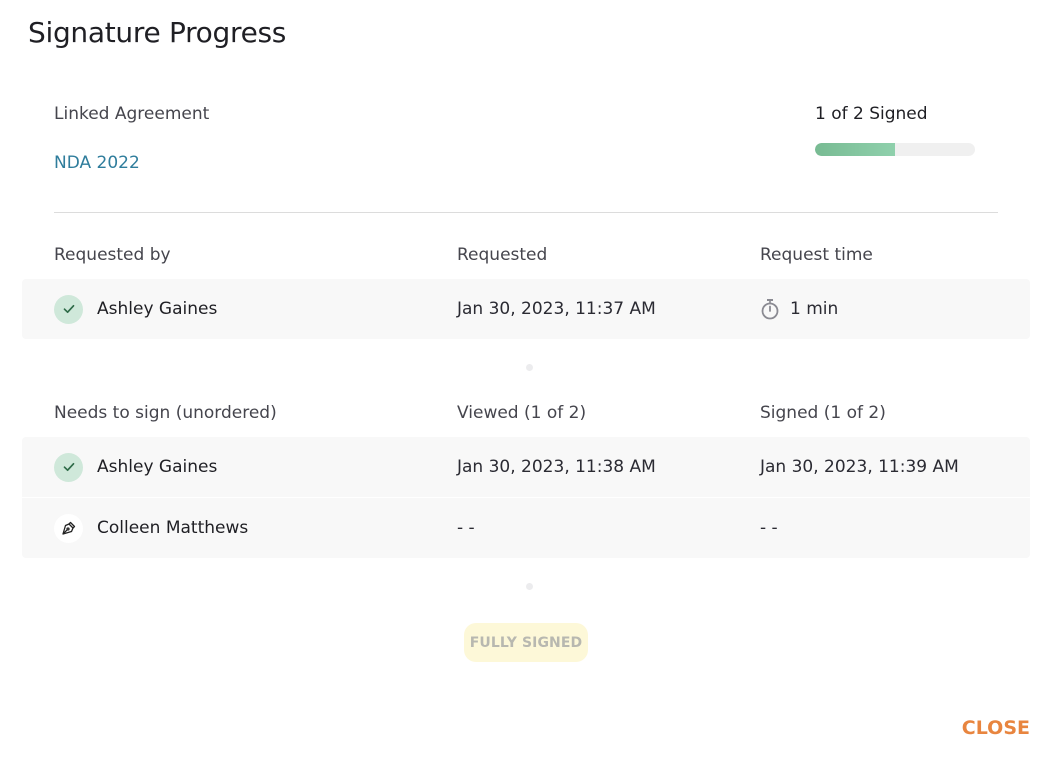 Image resolution: width=1054 pixels, height=760 pixels. Describe the element at coordinates (526, 642) in the screenshot. I see `fully-signed-badge: FULLY SIGNED` at that location.